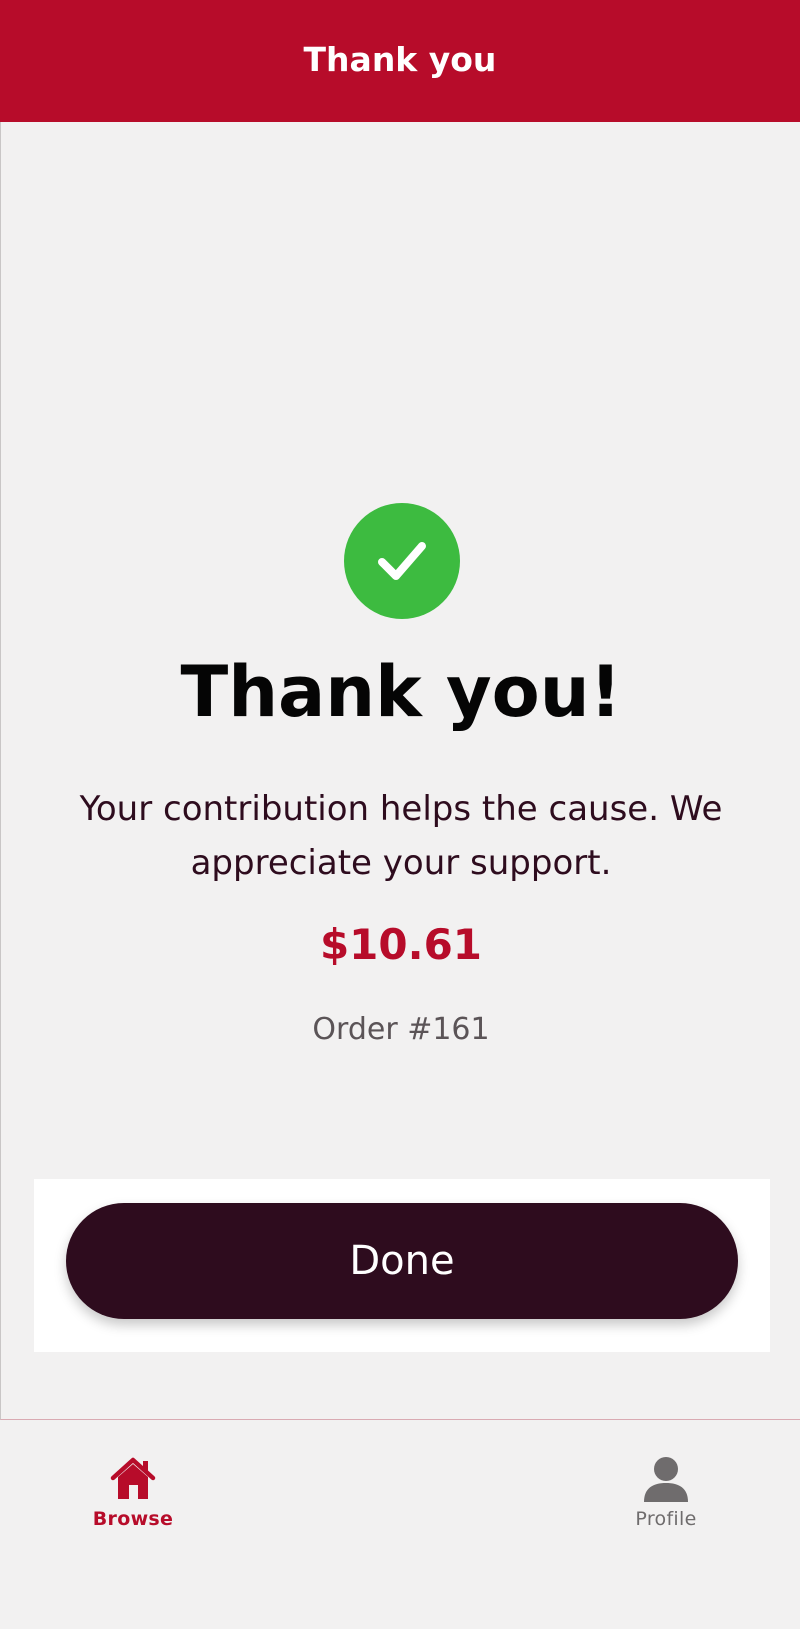 The image size is (800, 1629). Describe the element at coordinates (401, 692) in the screenshot. I see `thank-you-heading: Thank you!` at that location.